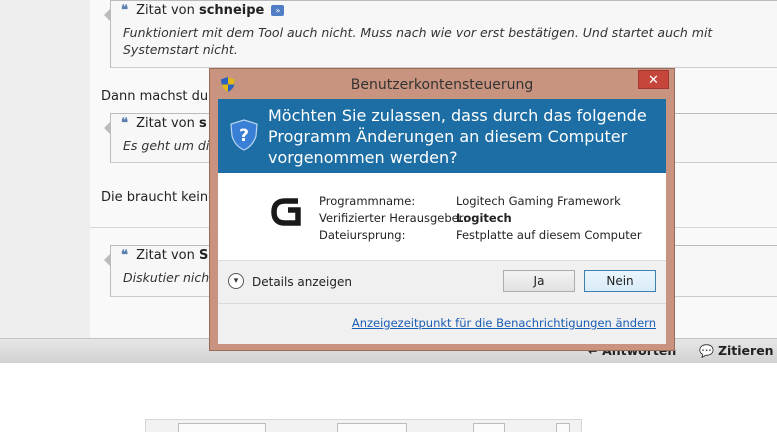 The width and height of the screenshot is (777, 432). Describe the element at coordinates (278, 10) in the screenshot. I see `goto-post-icon: »` at that location.